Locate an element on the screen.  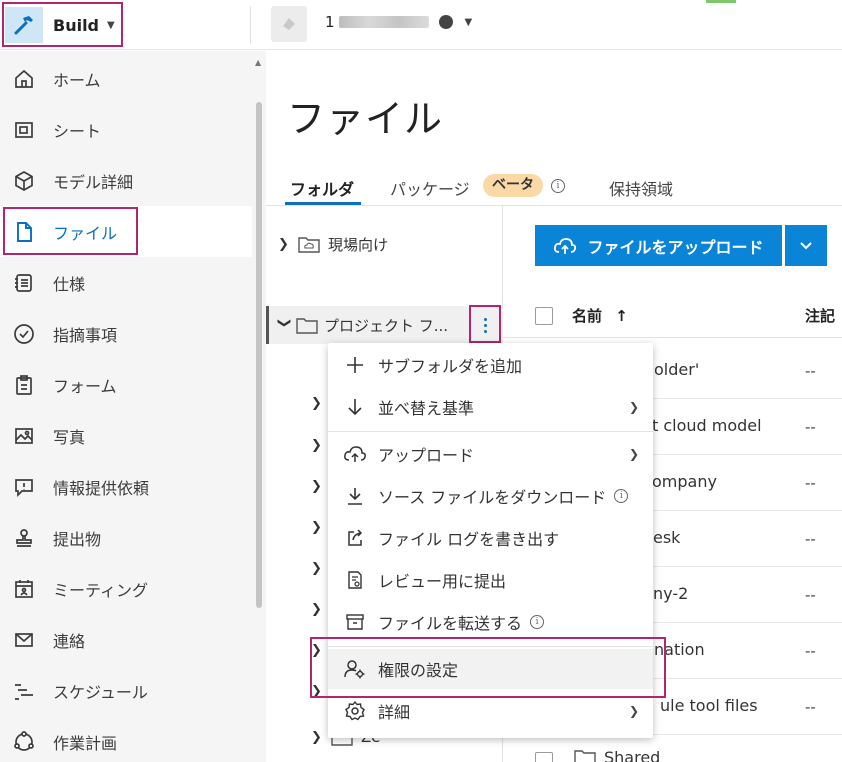
chevron-down-icon is located at coordinates (806, 245).